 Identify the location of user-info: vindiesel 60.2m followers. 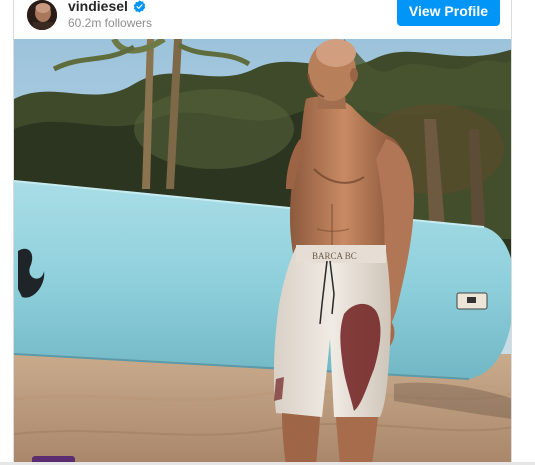
(110, 15).